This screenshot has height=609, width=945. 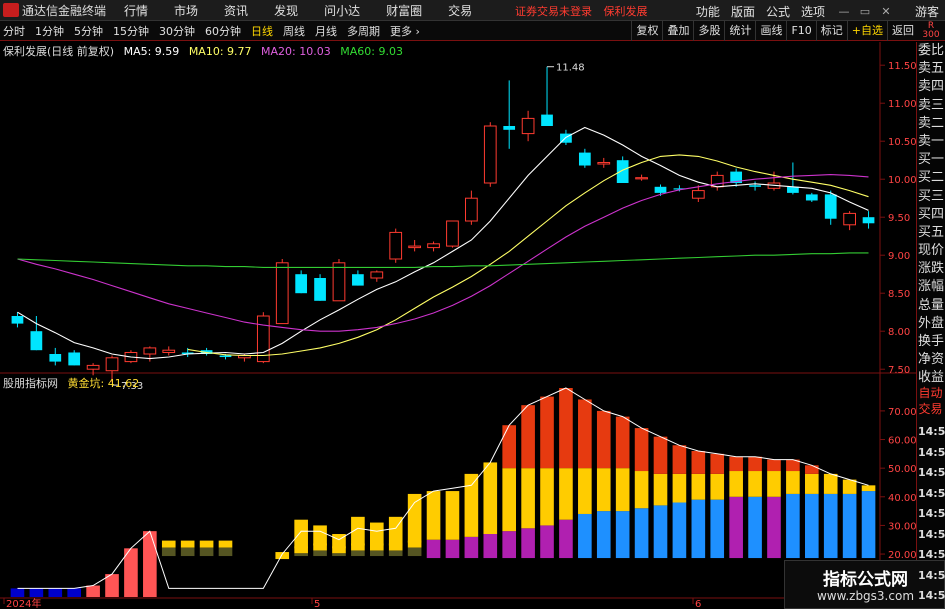 What do you see at coordinates (931, 160) in the screenshot?
I see `side-item: 买一` at bounding box center [931, 160].